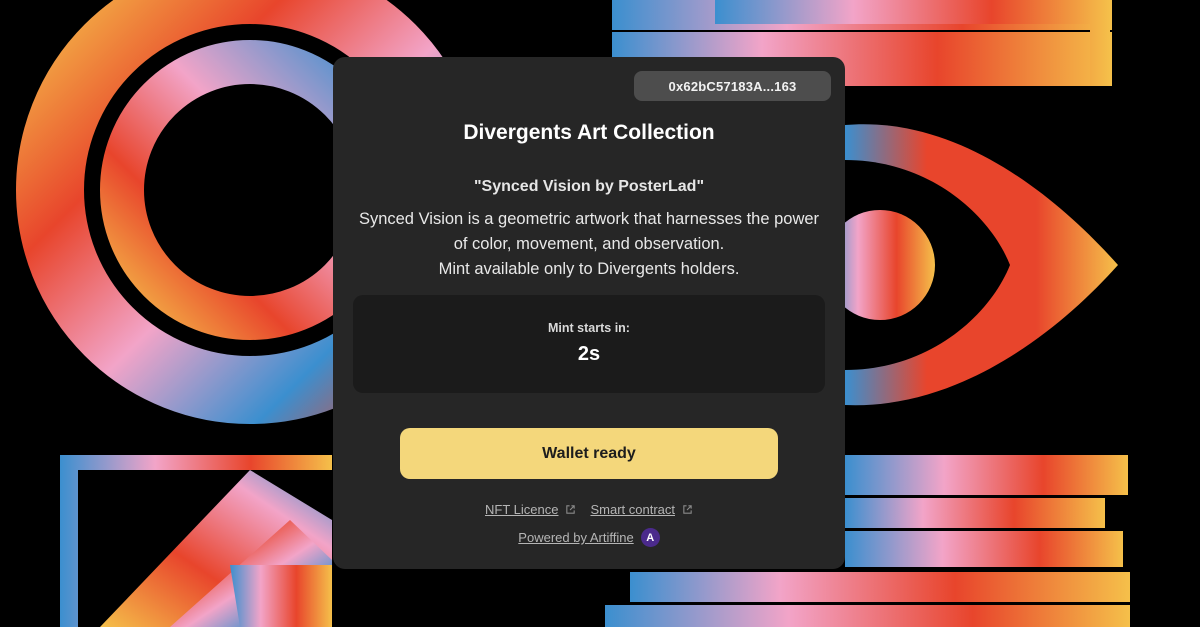 Image resolution: width=1200 pixels, height=627 pixels. What do you see at coordinates (589, 186) in the screenshot?
I see `artwork-name: "Synced Vision by PosterLad"` at bounding box center [589, 186].